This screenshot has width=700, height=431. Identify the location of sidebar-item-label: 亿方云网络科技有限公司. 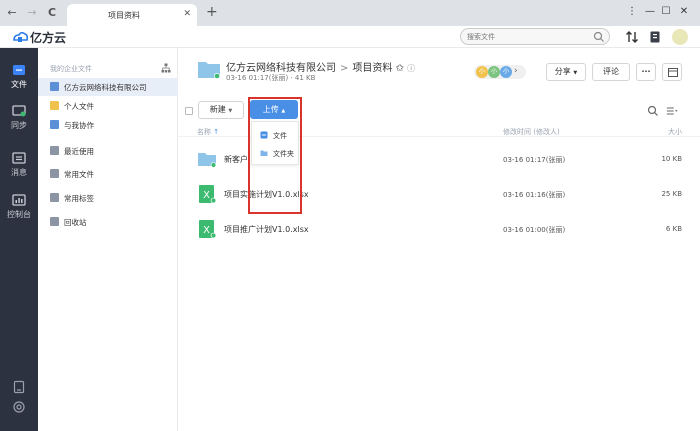
(105, 87).